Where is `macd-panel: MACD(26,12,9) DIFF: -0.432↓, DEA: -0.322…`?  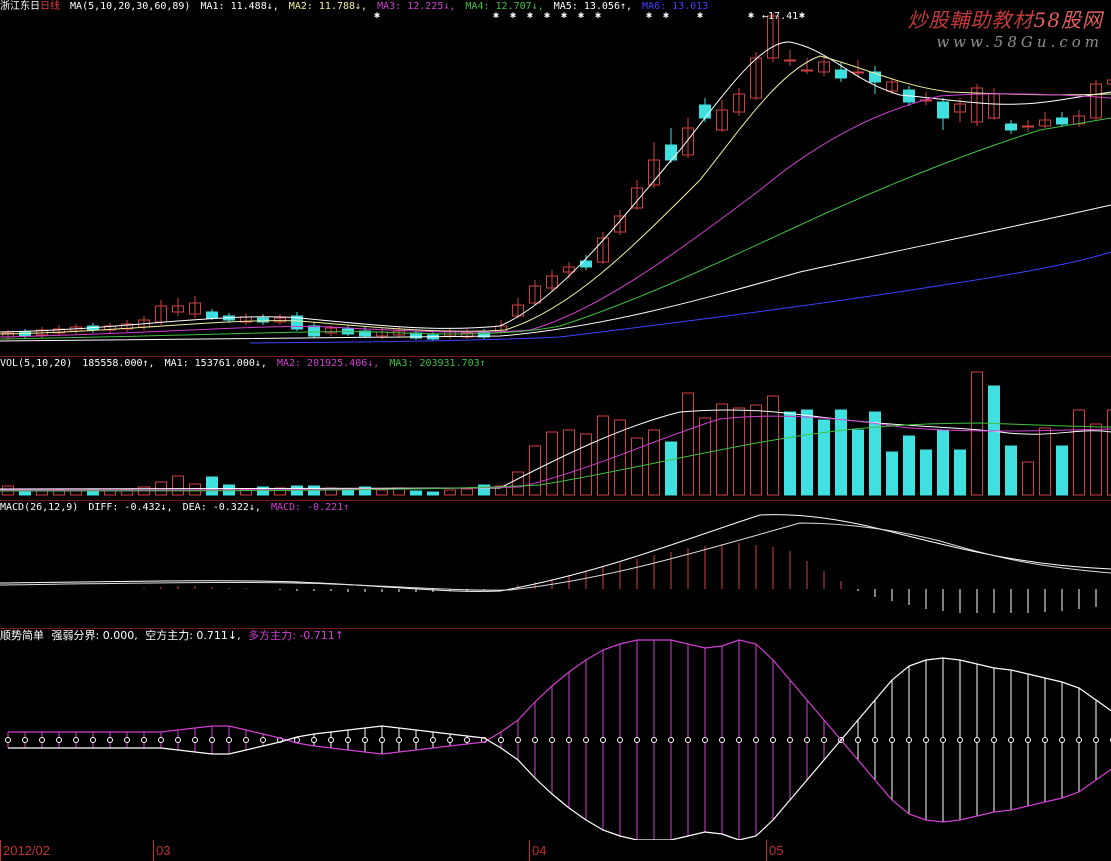
macd-panel: MACD(26,12,9) DIFF: -0.432↓, DEA: -0.322… is located at coordinates (555, 564).